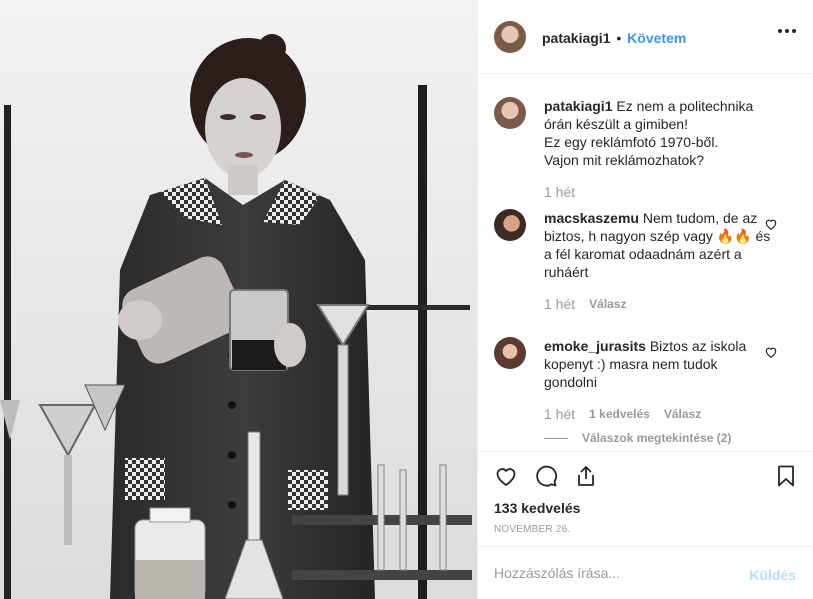 Image resolution: width=813 pixels, height=599 pixels. Describe the element at coordinates (578, 106) in the screenshot. I see `caption-username: patakiagi1` at that location.